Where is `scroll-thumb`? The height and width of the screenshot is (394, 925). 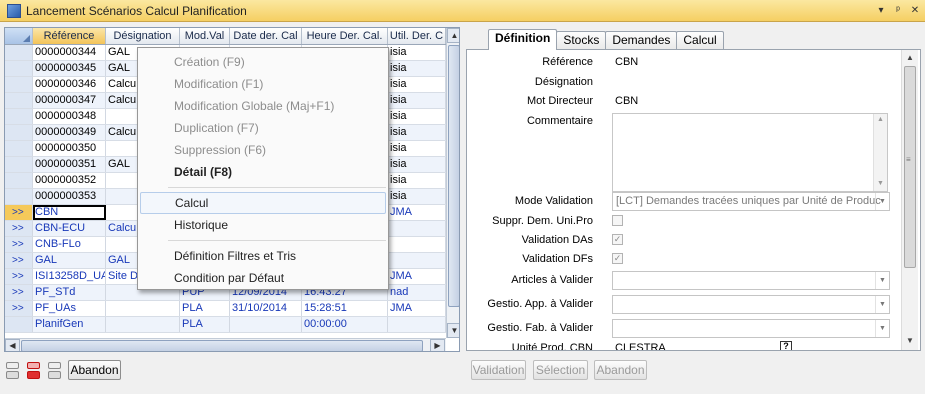
scroll-thumb is located at coordinates (453, 176).